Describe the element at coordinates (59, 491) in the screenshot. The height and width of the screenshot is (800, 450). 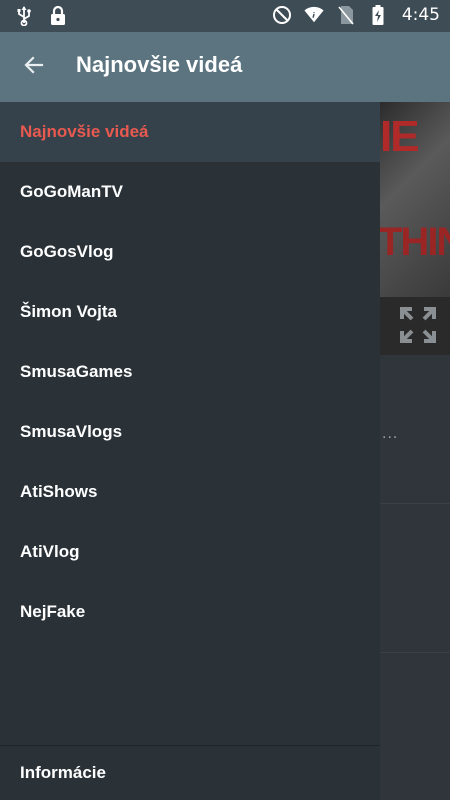
I see `drawer-item-label: AtiShows` at that location.